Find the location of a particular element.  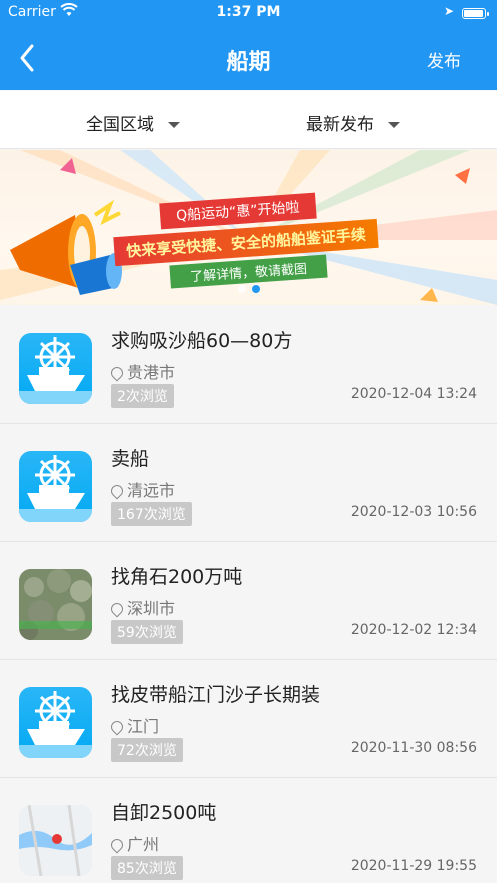

list-item: 找角石200万吨 深圳市 59次浏览 2020-12-02 12:34 is located at coordinates (248, 601).